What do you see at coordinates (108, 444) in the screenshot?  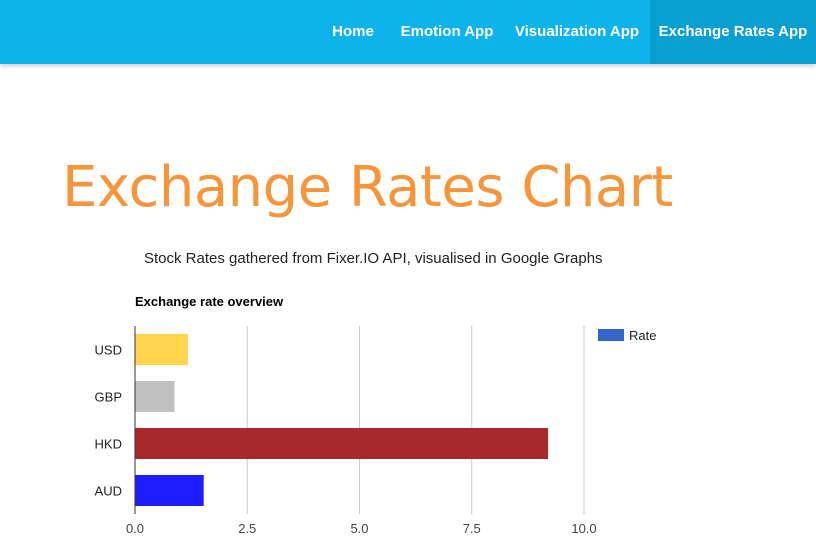 I see `category-label-hkd: HKD` at bounding box center [108, 444].